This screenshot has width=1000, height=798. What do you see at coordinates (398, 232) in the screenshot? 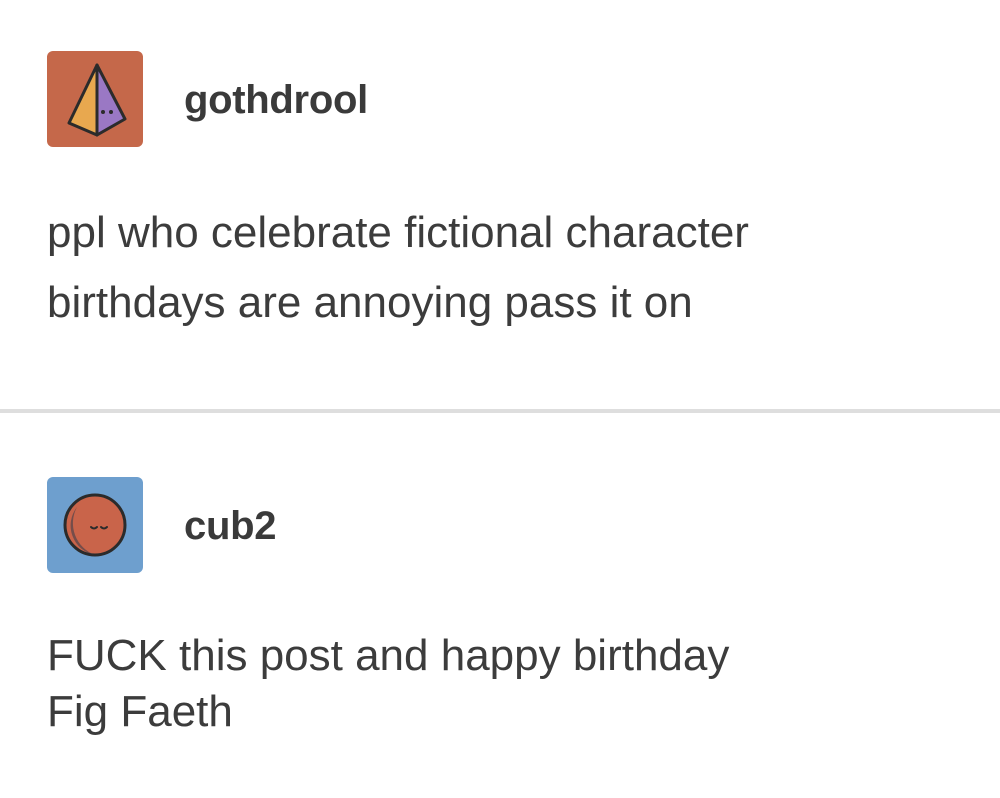
I see `post-text-line: ppl who celebrate fictional character` at bounding box center [398, 232].